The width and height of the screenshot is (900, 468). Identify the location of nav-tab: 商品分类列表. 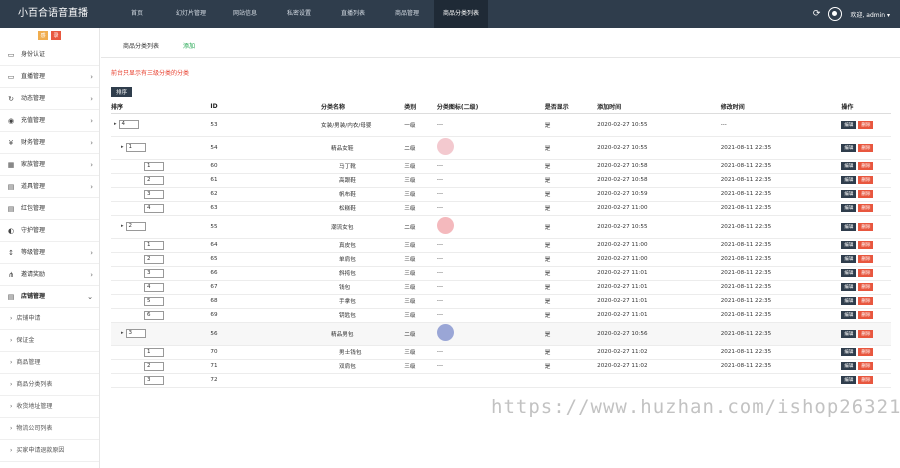
(461, 14).